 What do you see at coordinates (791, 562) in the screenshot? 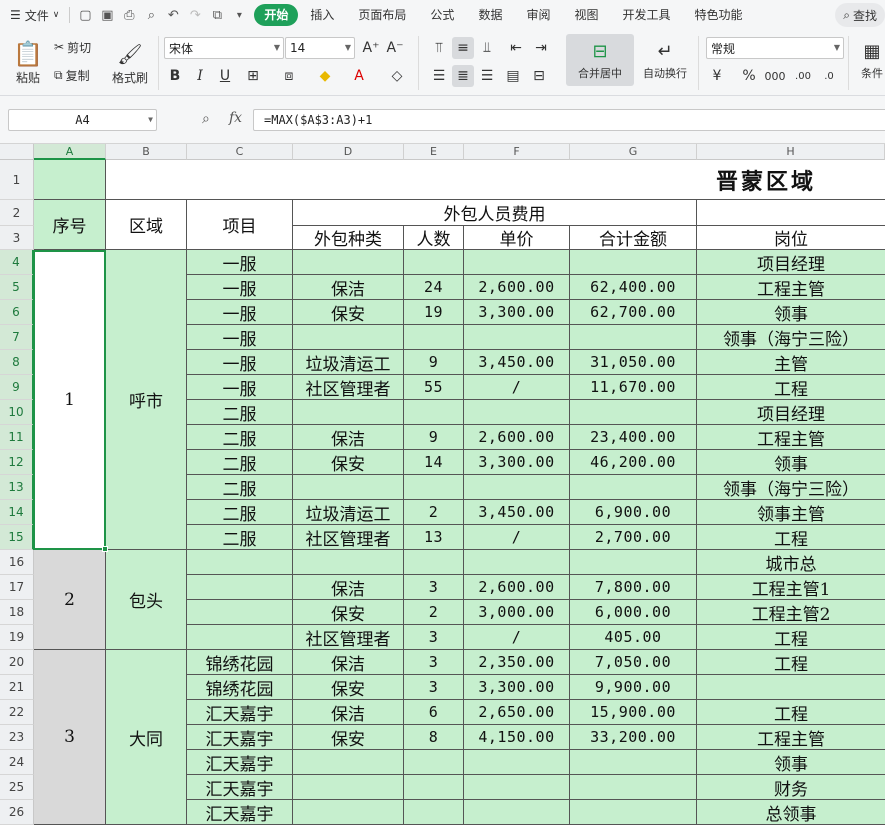
I see `cell-post: 城市总` at bounding box center [791, 562].